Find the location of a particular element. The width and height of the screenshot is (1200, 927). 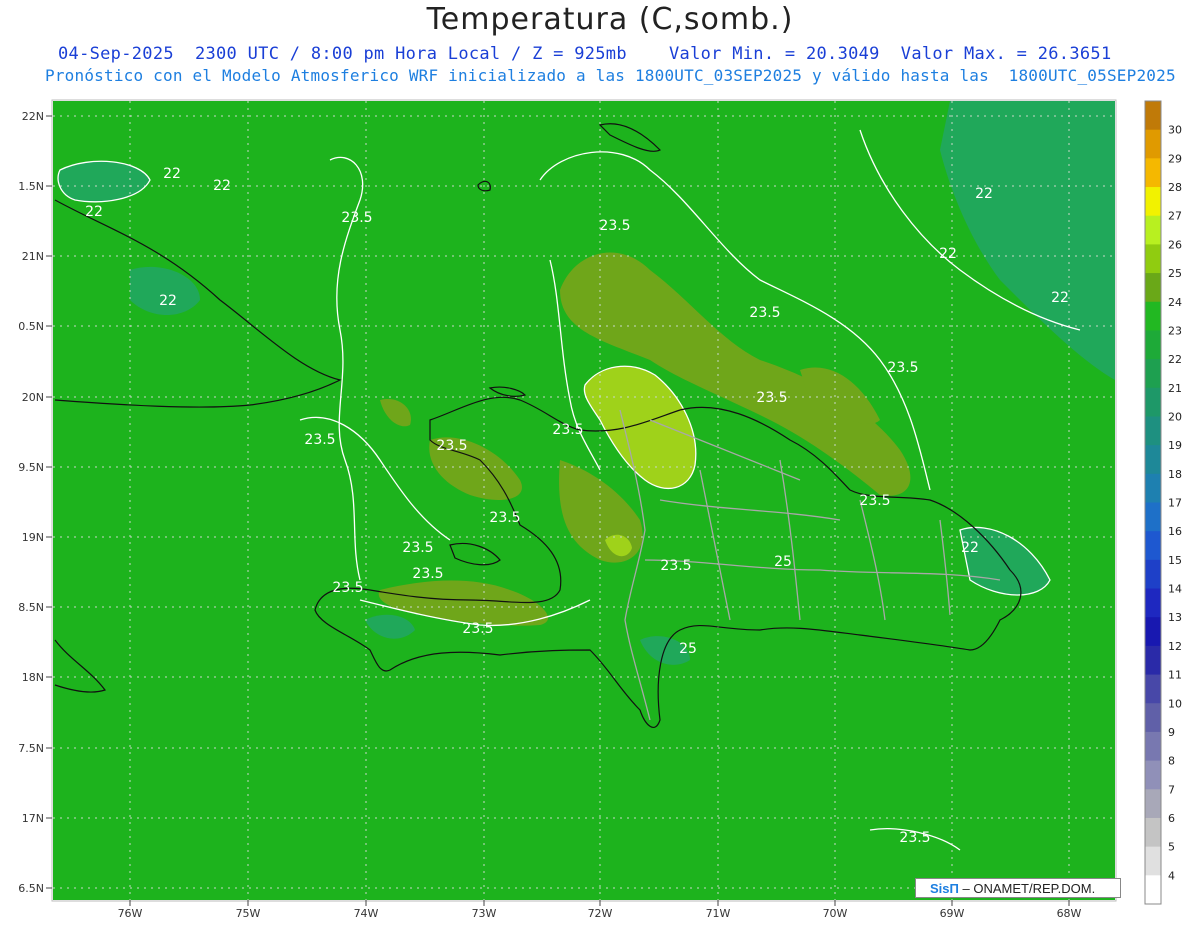

colorbar-label: 16 is located at coordinates (1175, 531).